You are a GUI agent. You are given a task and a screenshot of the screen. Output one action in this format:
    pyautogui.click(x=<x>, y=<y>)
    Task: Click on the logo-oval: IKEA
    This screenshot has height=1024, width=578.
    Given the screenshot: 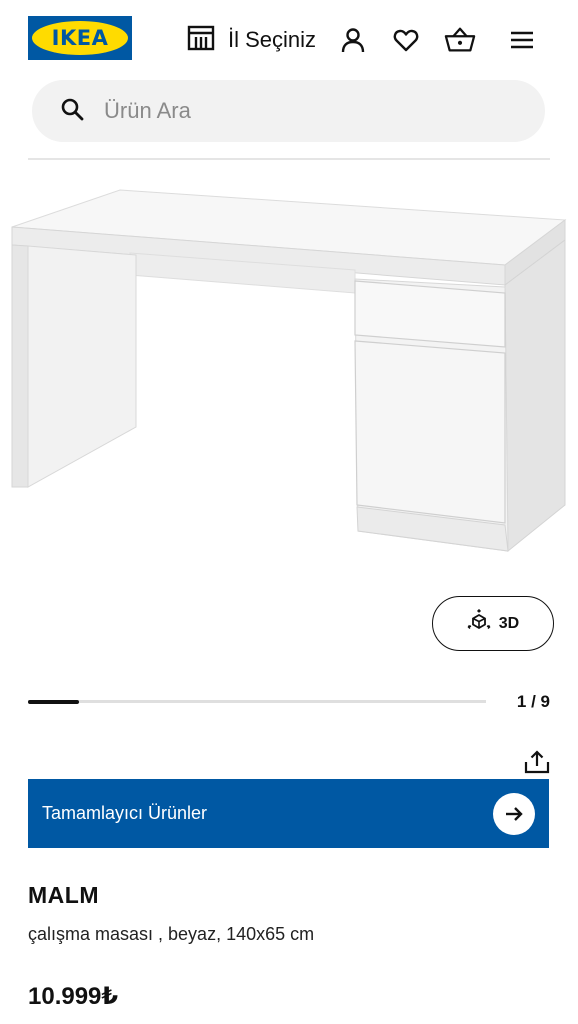 What is the action you would take?
    pyautogui.click(x=80, y=38)
    